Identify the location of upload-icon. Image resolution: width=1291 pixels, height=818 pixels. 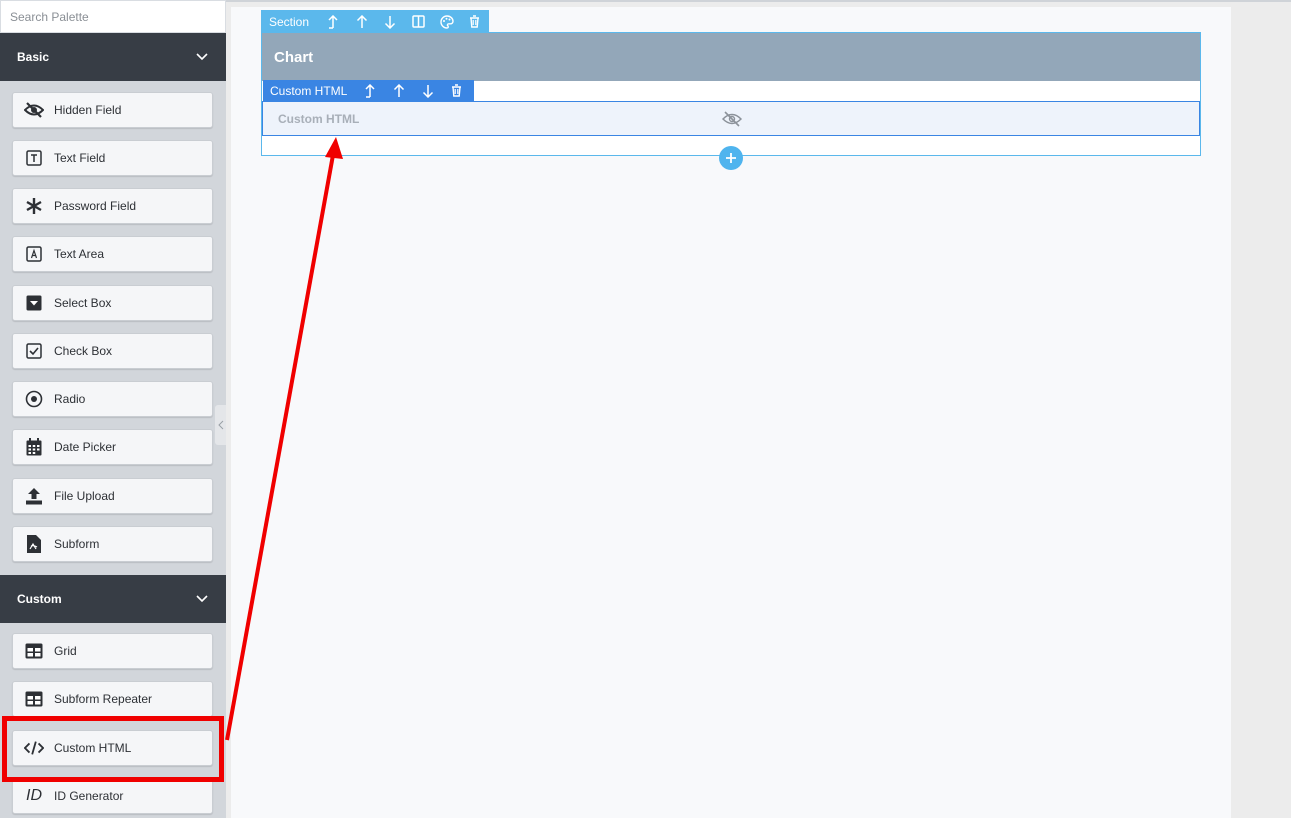
(34, 496).